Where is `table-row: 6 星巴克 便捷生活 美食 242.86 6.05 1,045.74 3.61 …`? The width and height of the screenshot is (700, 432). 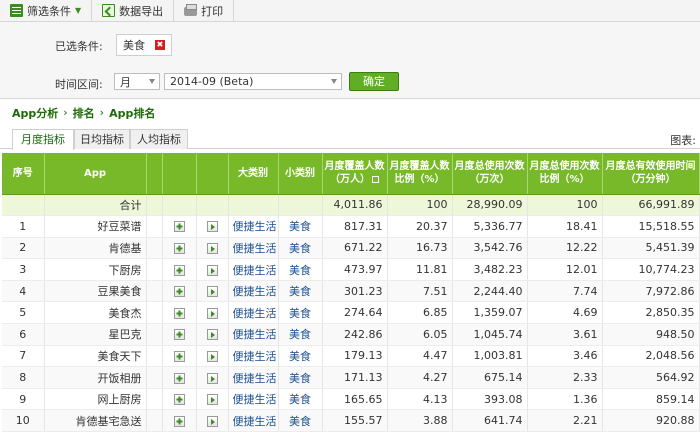 table-row: 6 星巴克 便捷生活 美食 242.86 6.05 1,045.74 3.61 … is located at coordinates (351, 334).